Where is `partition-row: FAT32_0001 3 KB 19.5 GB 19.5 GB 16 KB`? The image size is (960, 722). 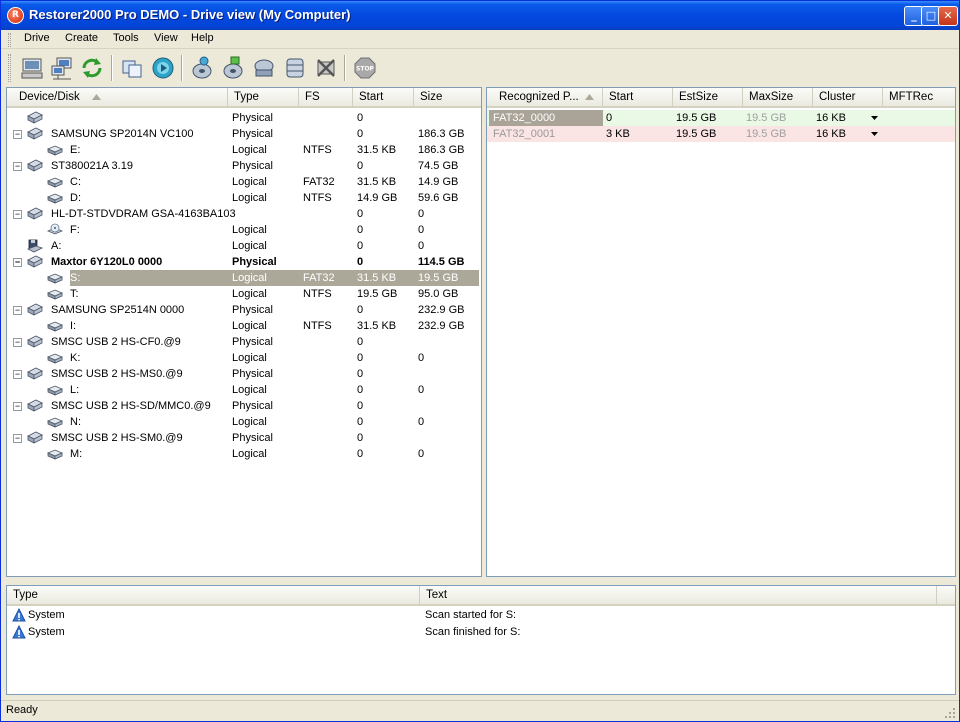
partition-row: FAT32_0001 3 KB 19.5 GB 19.5 GB 16 KB is located at coordinates (721, 134).